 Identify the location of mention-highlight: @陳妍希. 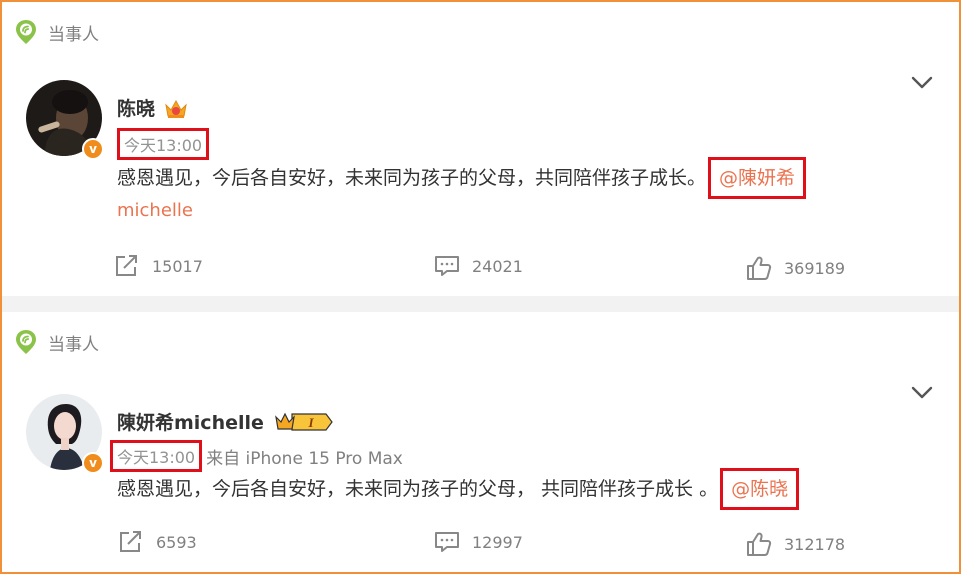
(757, 178).